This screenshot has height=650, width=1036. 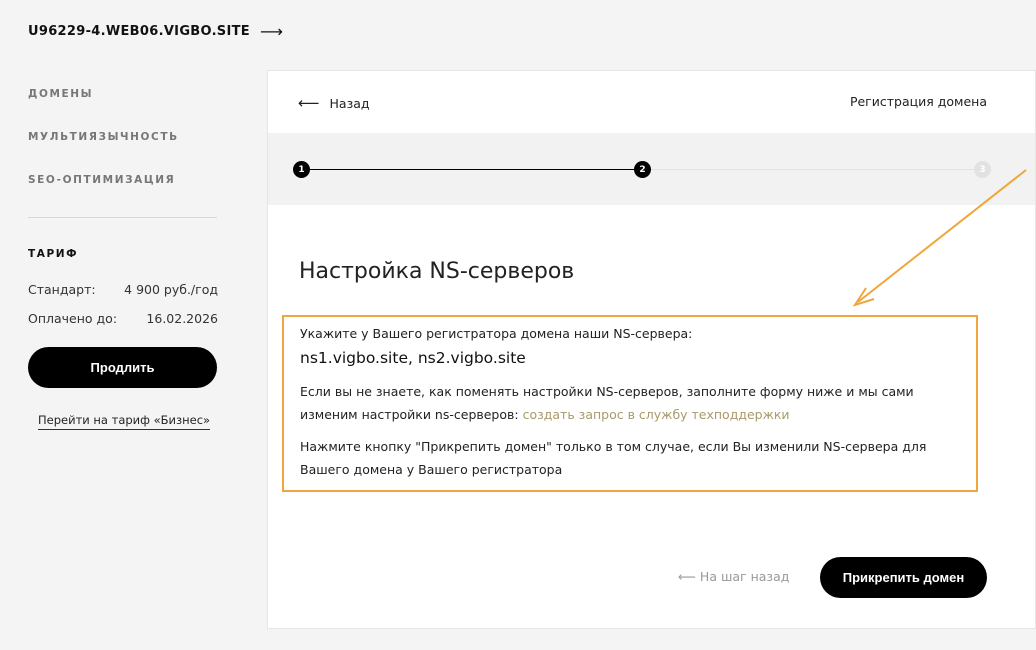 I want to click on step-3-indicator: 3, so click(x=982, y=169).